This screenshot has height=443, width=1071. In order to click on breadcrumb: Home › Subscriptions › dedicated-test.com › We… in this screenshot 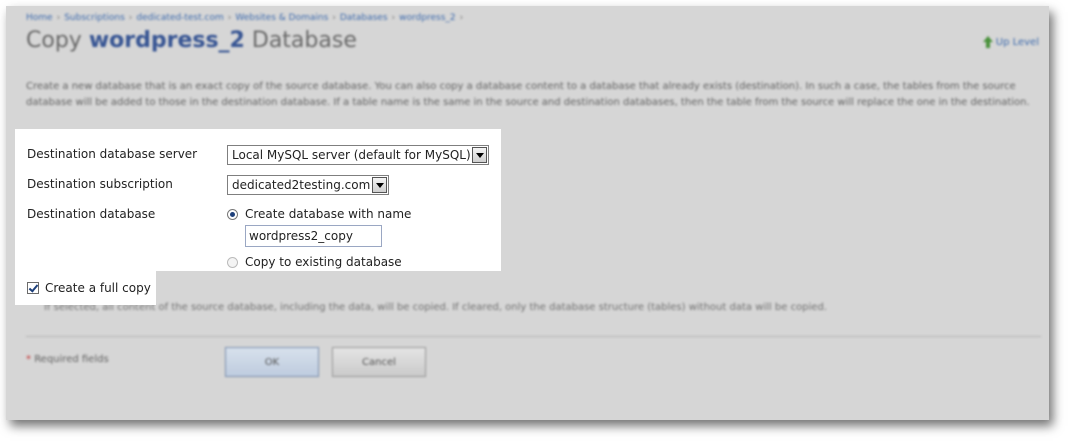, I will do `click(246, 18)`.